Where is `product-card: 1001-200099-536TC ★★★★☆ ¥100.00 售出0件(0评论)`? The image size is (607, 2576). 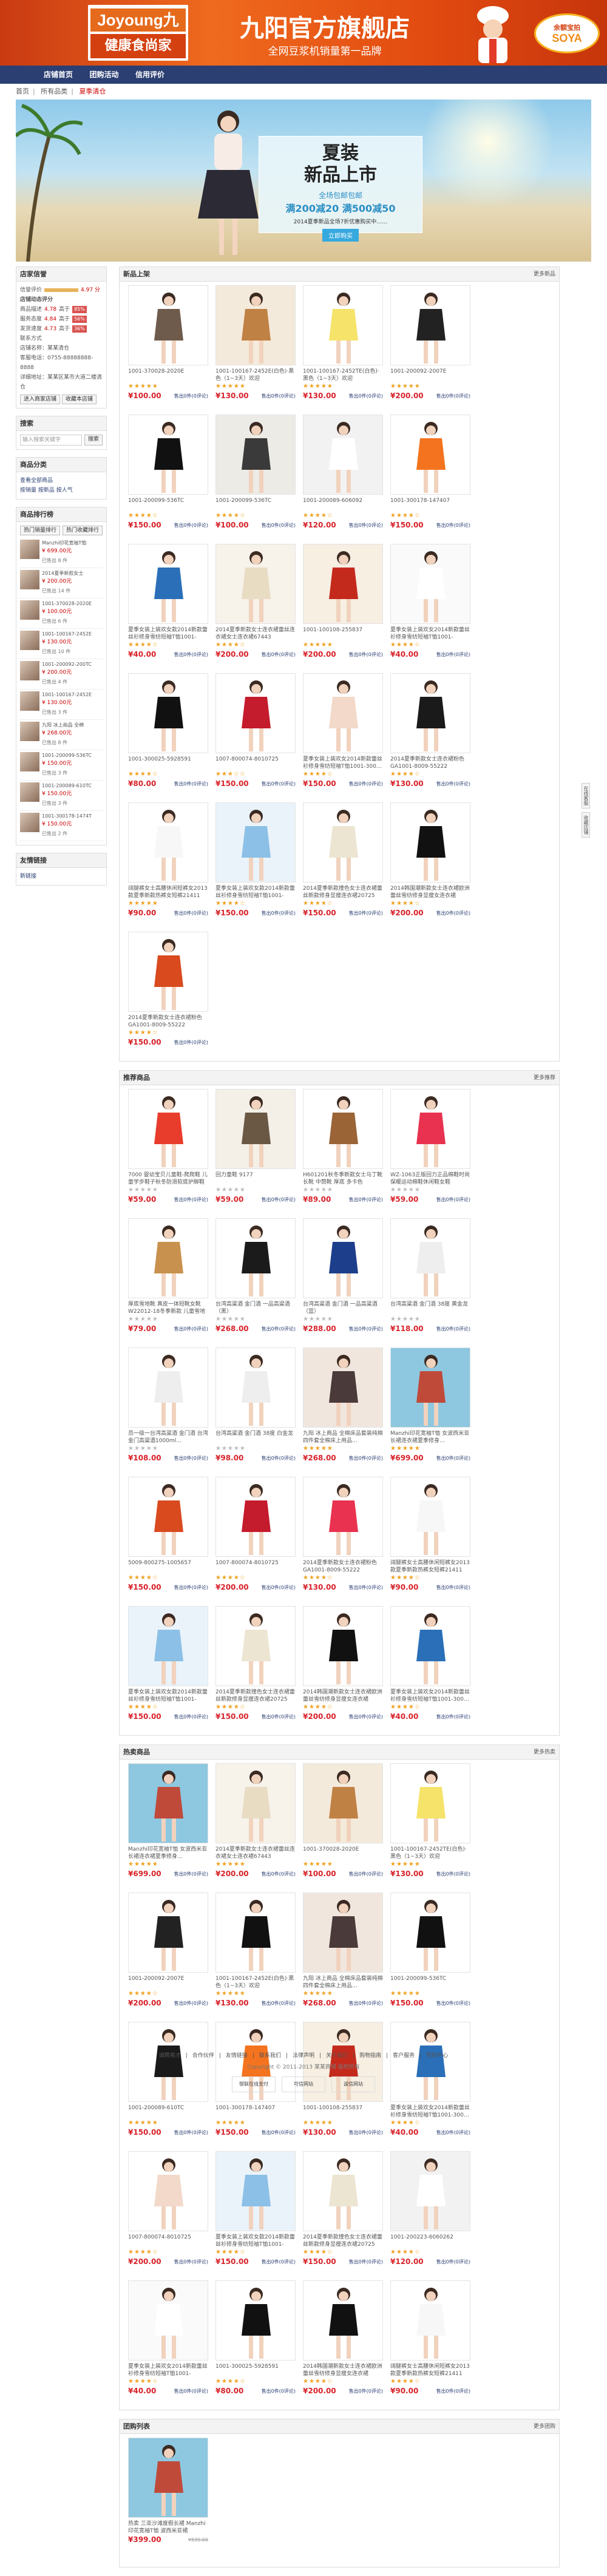 product-card: 1001-200099-536TC ★★★★☆ ¥100.00 售出0件(0评论) is located at coordinates (255, 480).